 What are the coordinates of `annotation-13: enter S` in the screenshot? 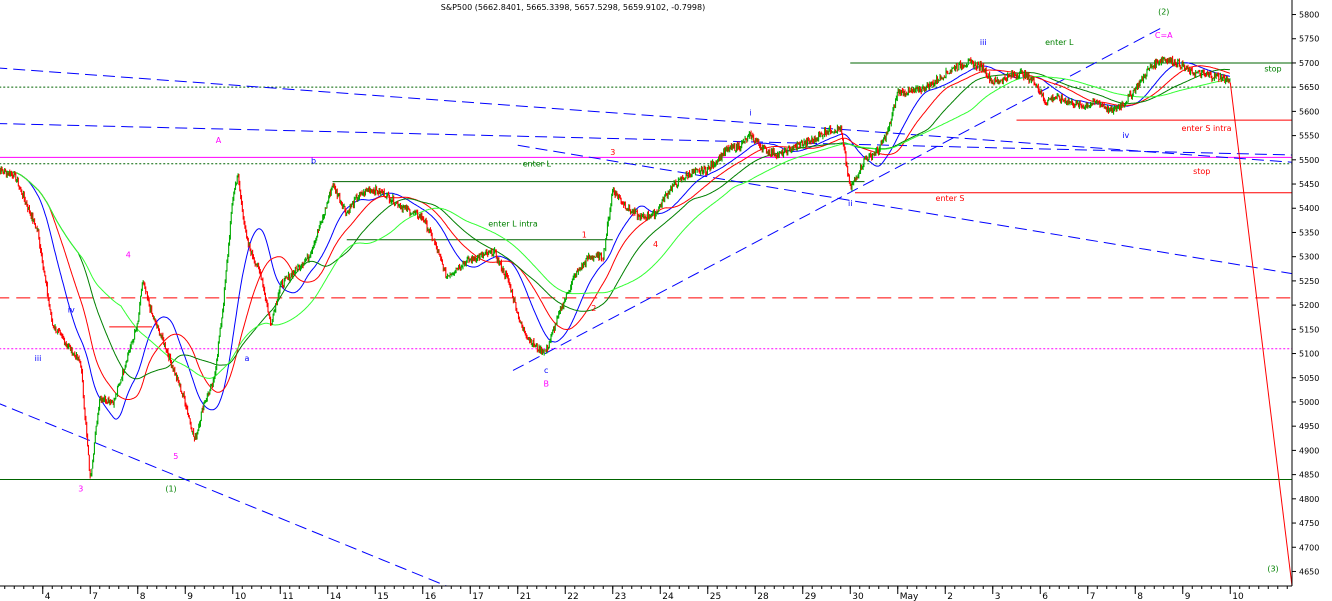 It's located at (950, 198).